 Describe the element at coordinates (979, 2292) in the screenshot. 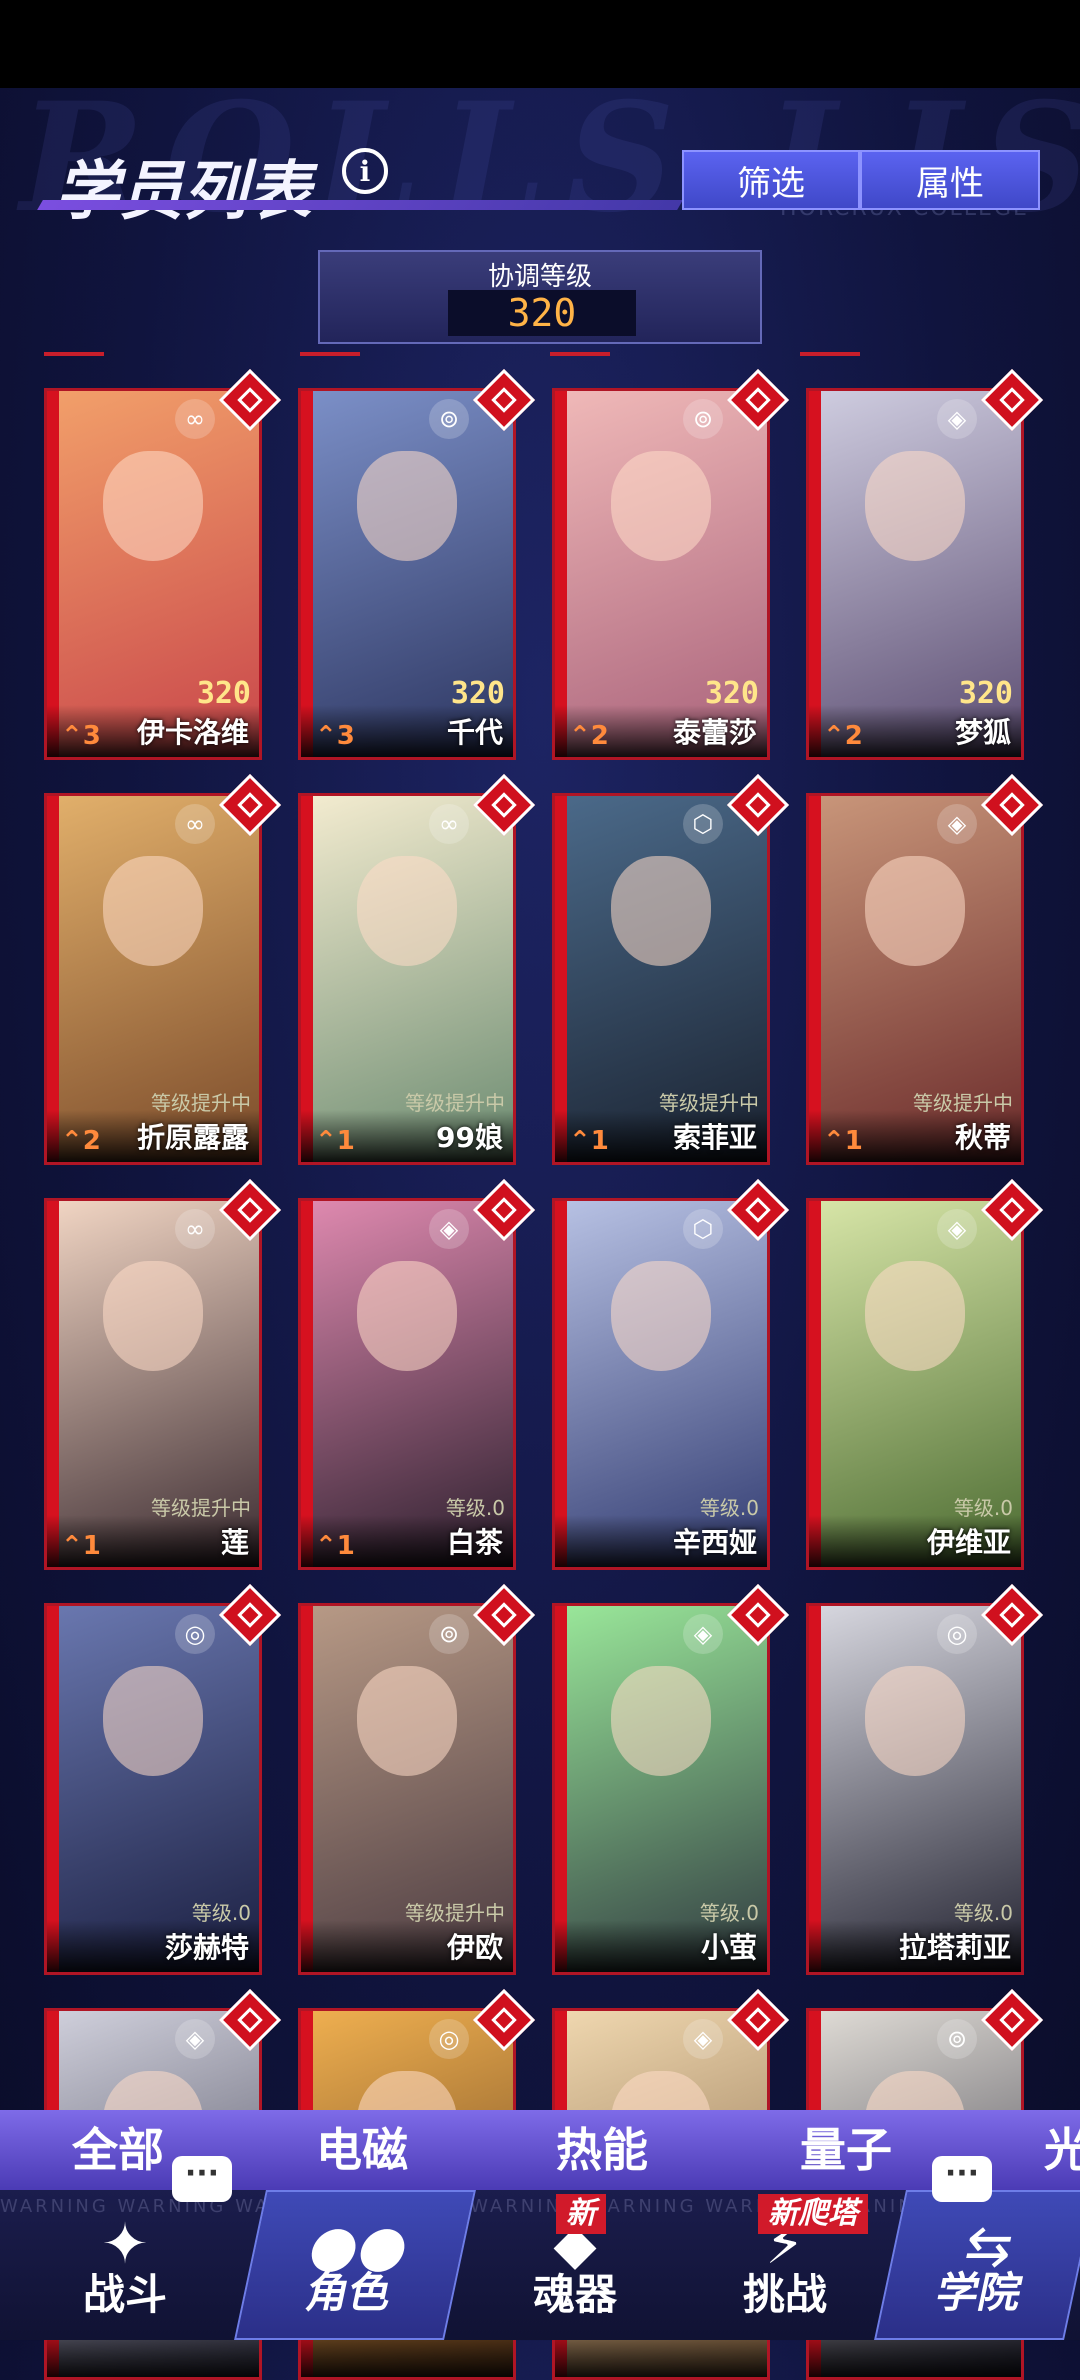

I see `nav-academy-label: 学院` at that location.